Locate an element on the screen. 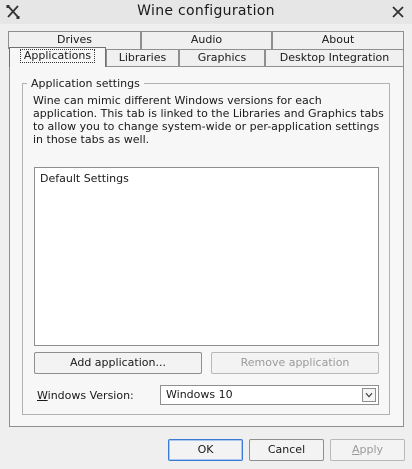  chevron-down-icon is located at coordinates (369, 395).